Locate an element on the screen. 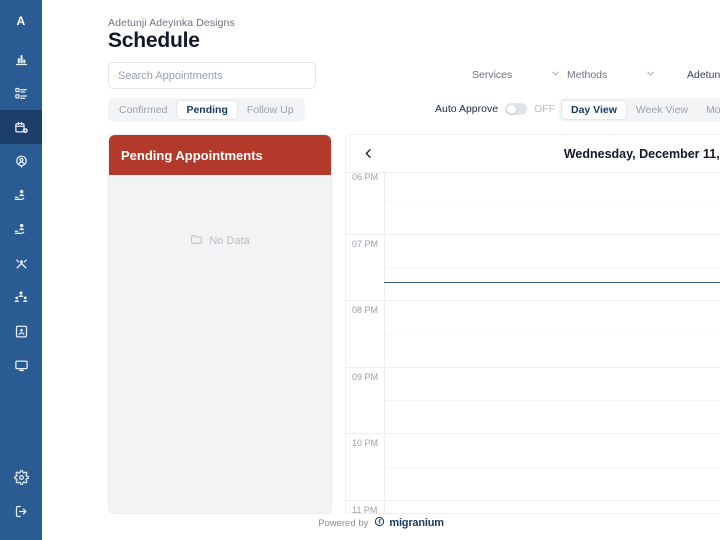 Image resolution: width=720 pixels, height=540 pixels. brand-name: migranium is located at coordinates (416, 523).